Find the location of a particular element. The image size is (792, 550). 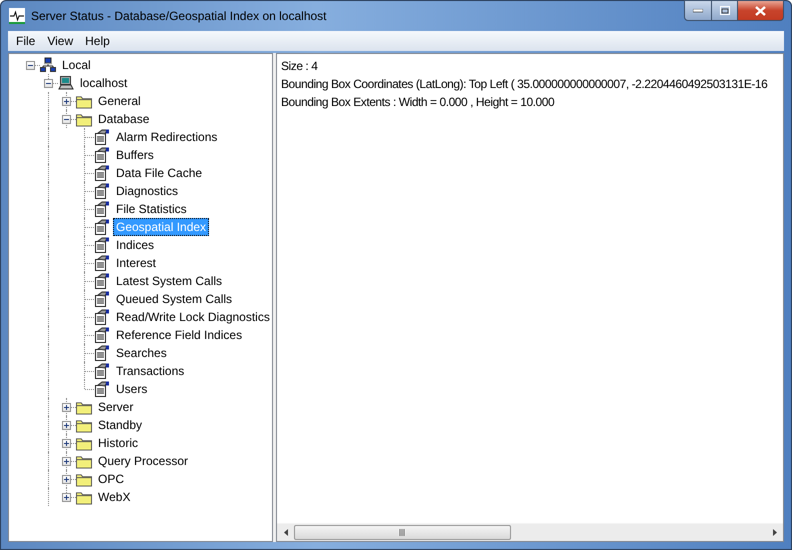

tree-item: Latest System Calls is located at coordinates (169, 281).